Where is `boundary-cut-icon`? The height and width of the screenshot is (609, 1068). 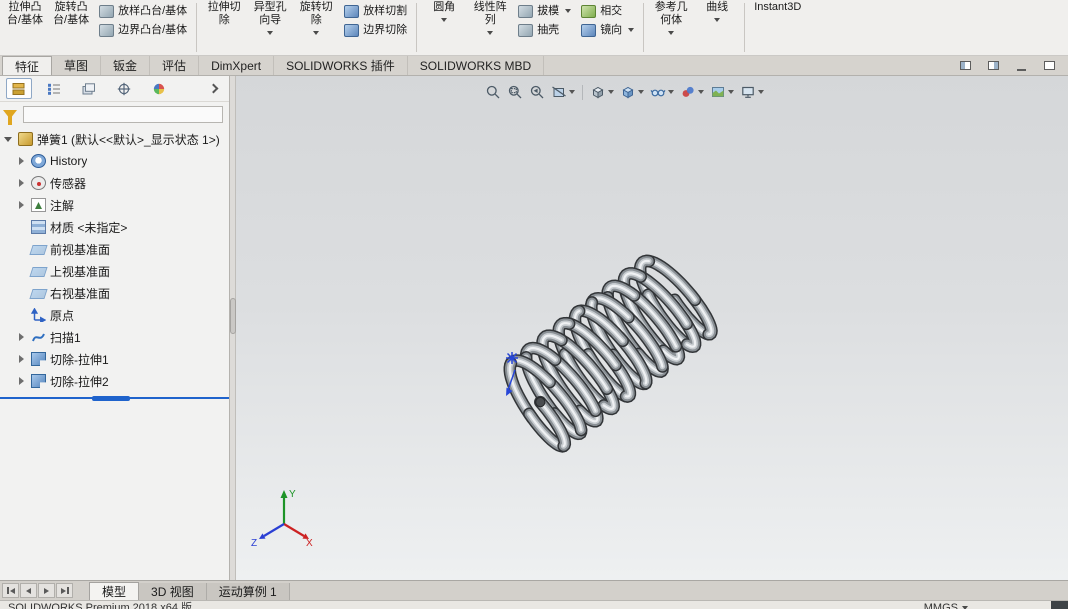 boundary-cut-icon is located at coordinates (352, 30).